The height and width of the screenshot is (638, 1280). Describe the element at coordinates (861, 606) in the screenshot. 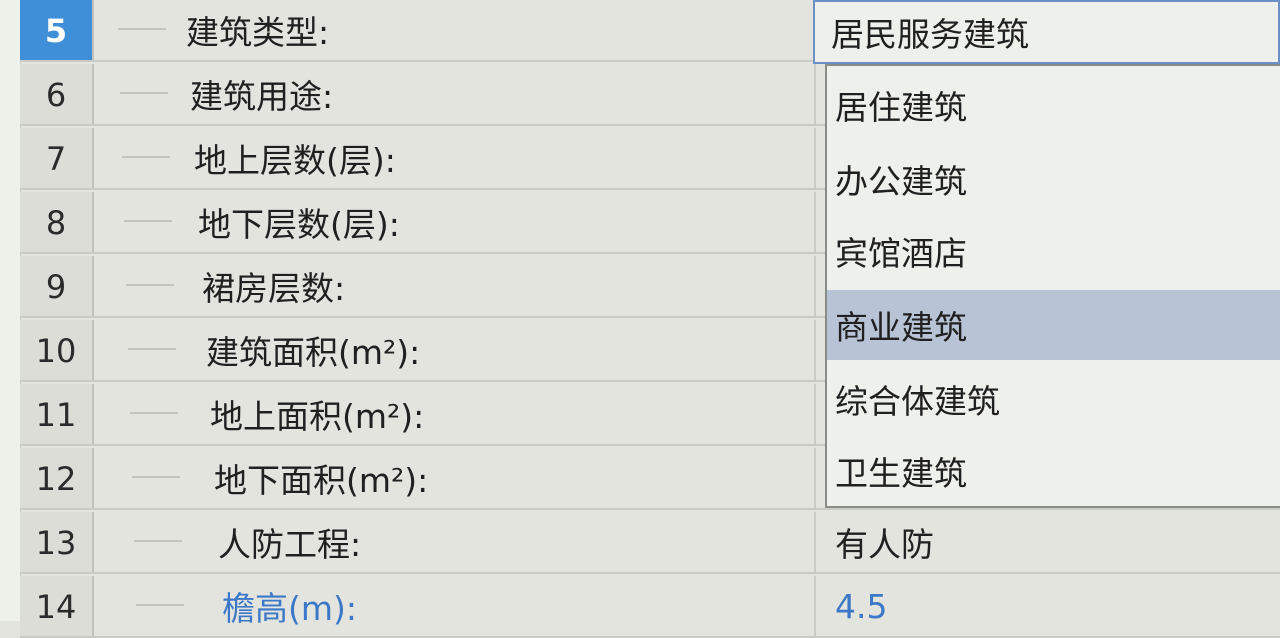

I see `field-value: 4.5` at that location.